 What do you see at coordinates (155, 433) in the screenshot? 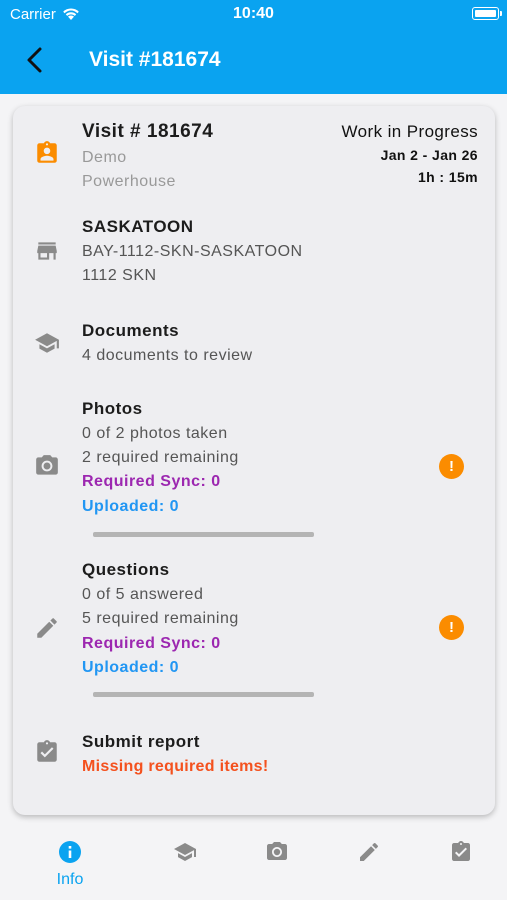
I see `photos-taken: 0 of 2 photos taken` at bounding box center [155, 433].